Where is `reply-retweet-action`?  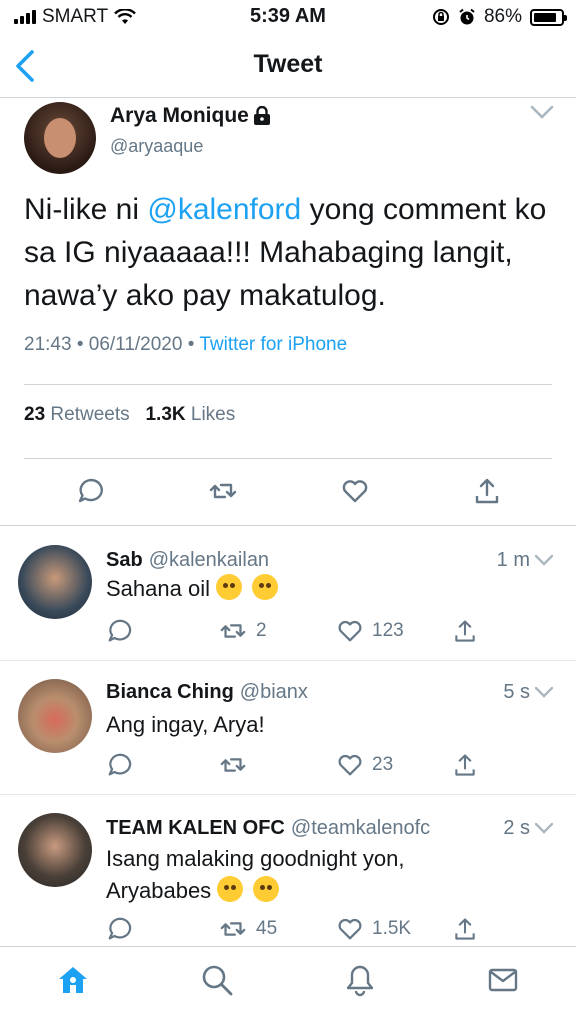 reply-retweet-action is located at coordinates (237, 765).